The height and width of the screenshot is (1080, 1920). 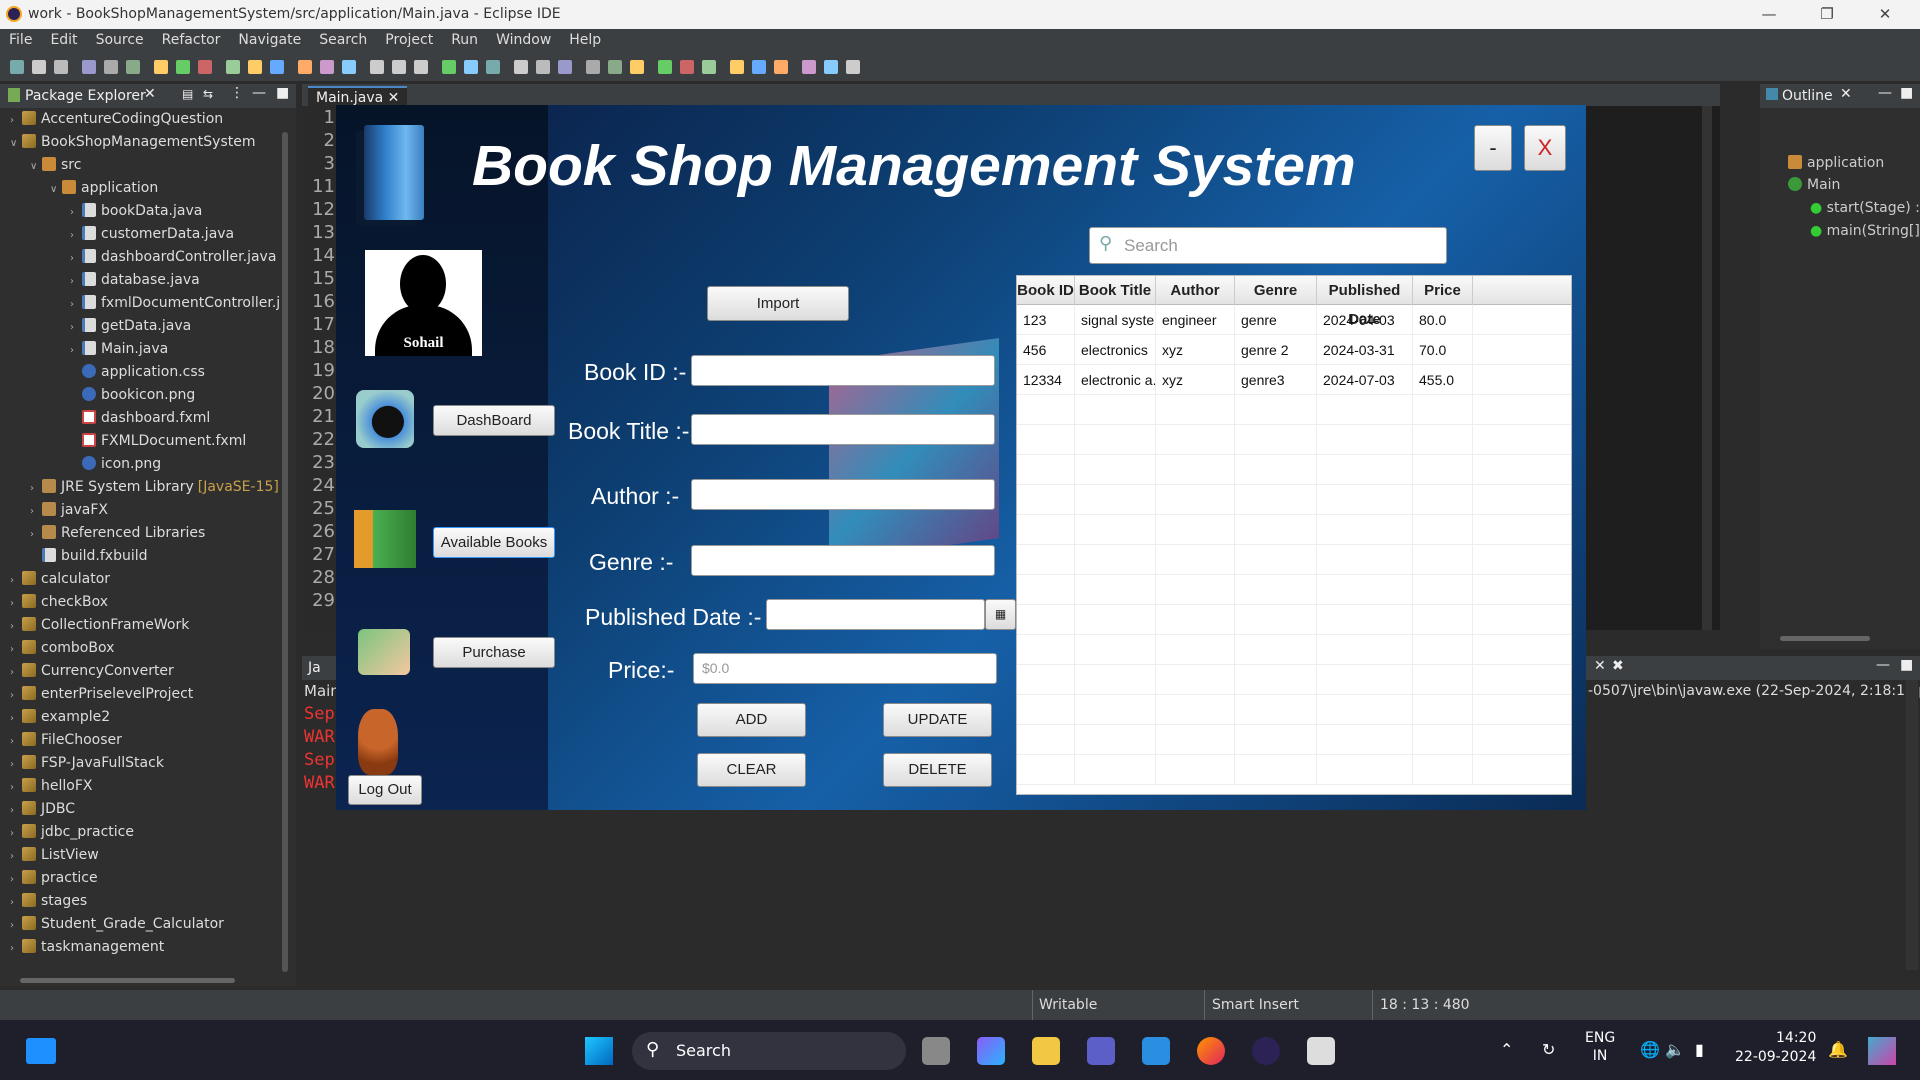 What do you see at coordinates (991, 1051) in the screenshot?
I see `copilot-icon` at bounding box center [991, 1051].